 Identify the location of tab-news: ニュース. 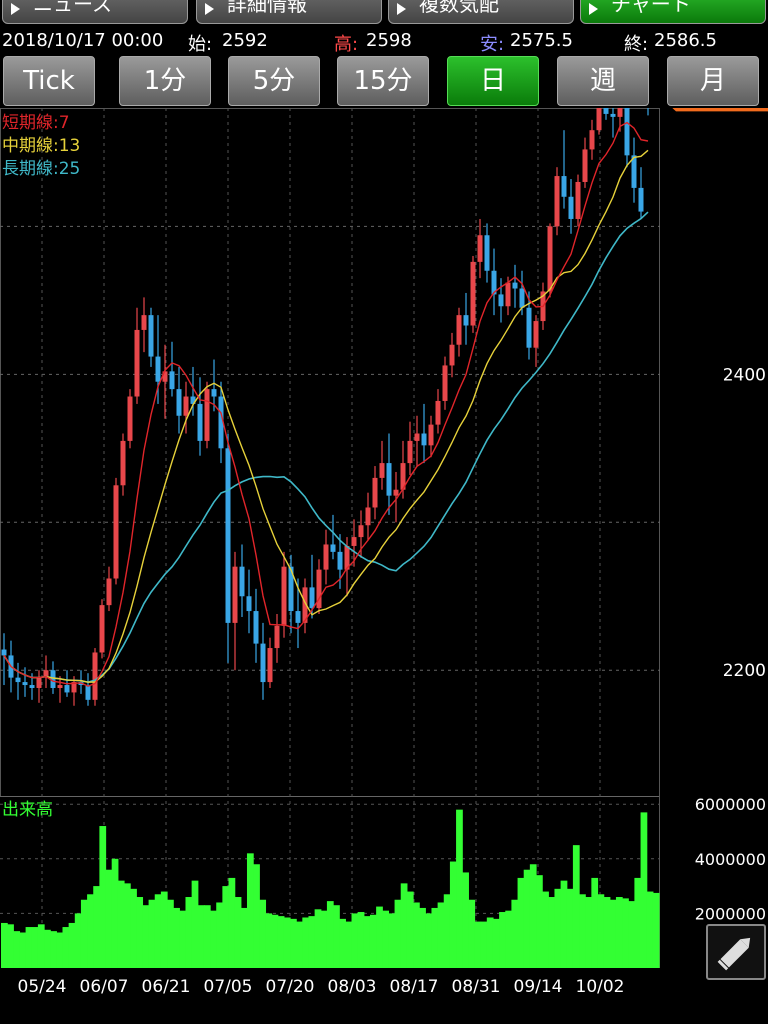
(95, 12).